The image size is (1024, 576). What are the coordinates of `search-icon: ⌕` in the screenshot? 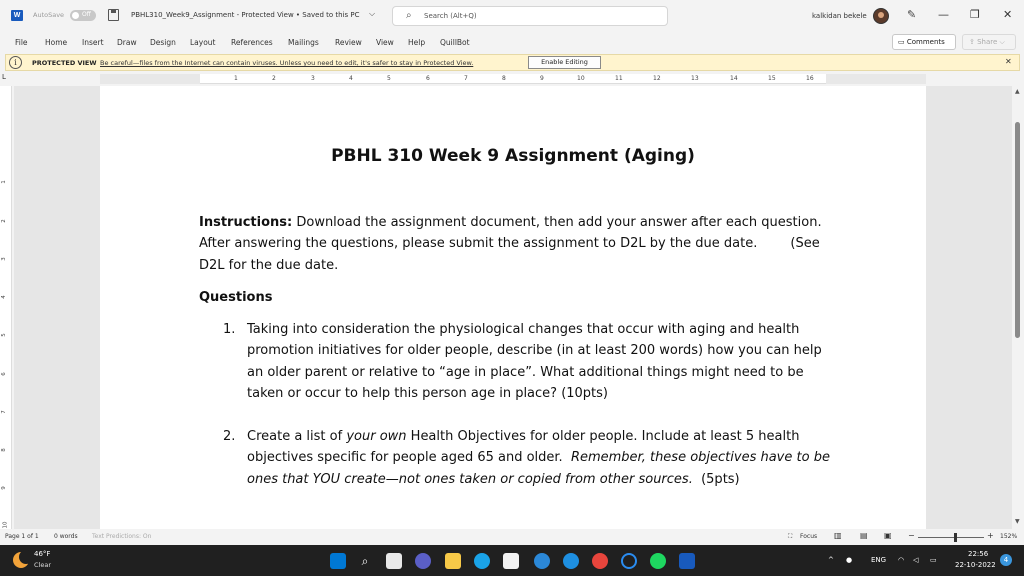 It's located at (365, 561).